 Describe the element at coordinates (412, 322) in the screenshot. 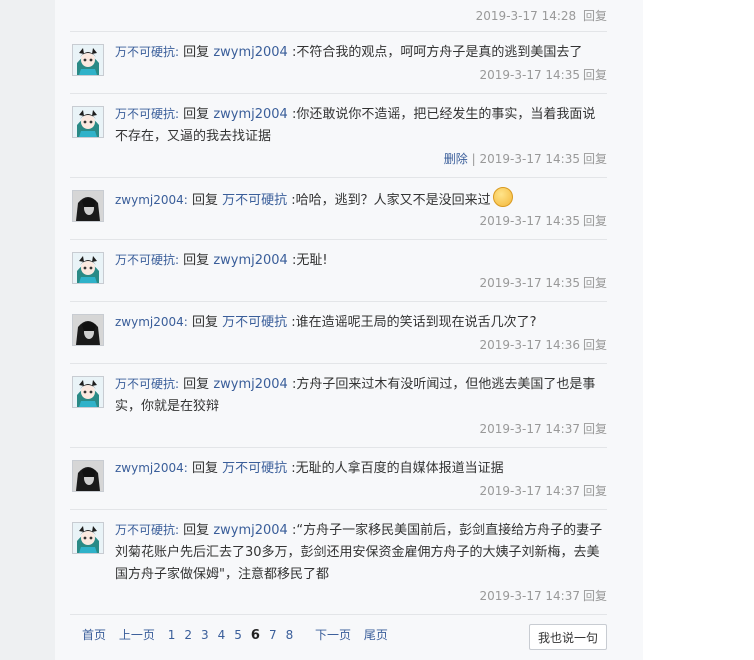

I see `comment-text: :谁在造谣呢王局的笑话到现在说舌几次了?` at that location.